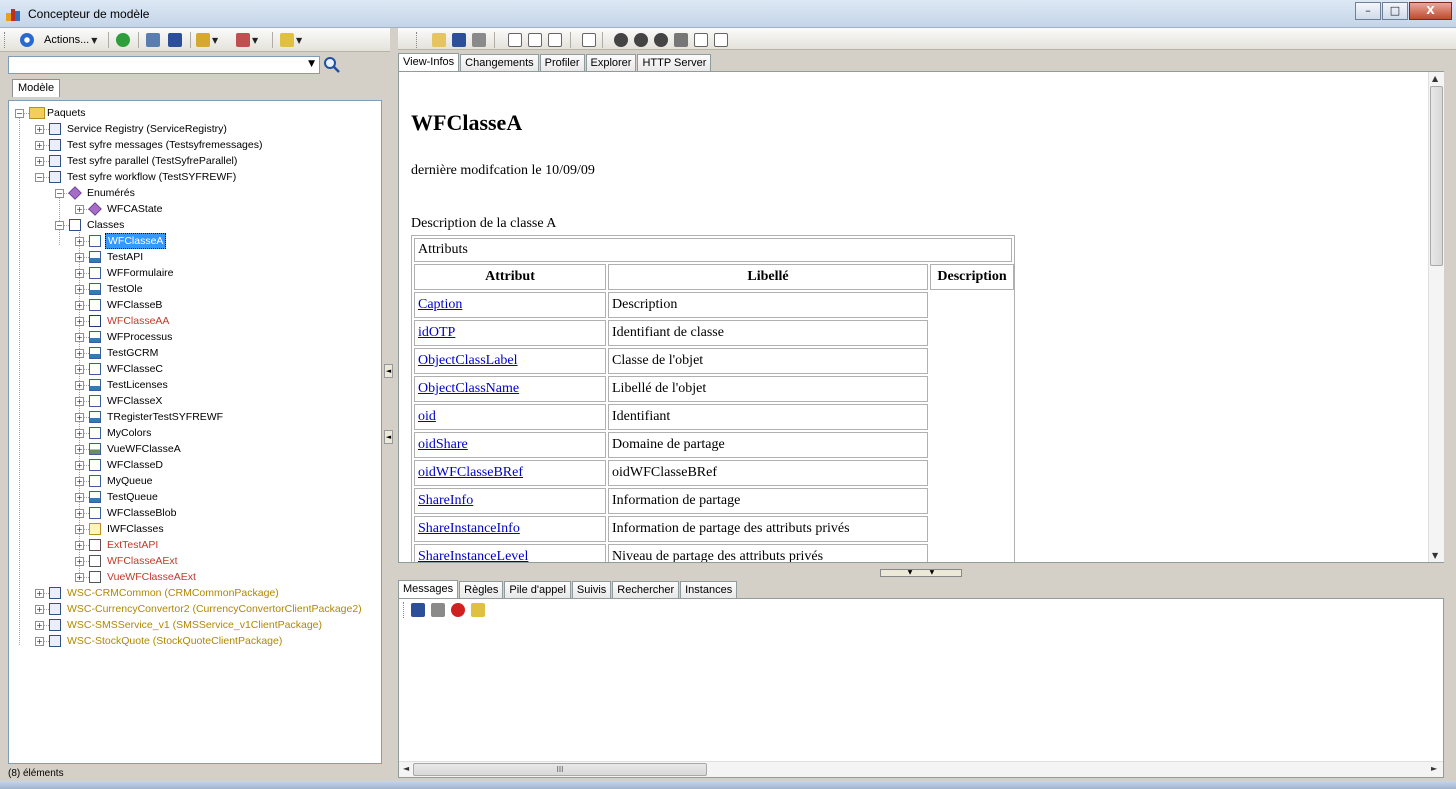  I want to click on tree-item-label: TestGCRM, so click(132, 353).